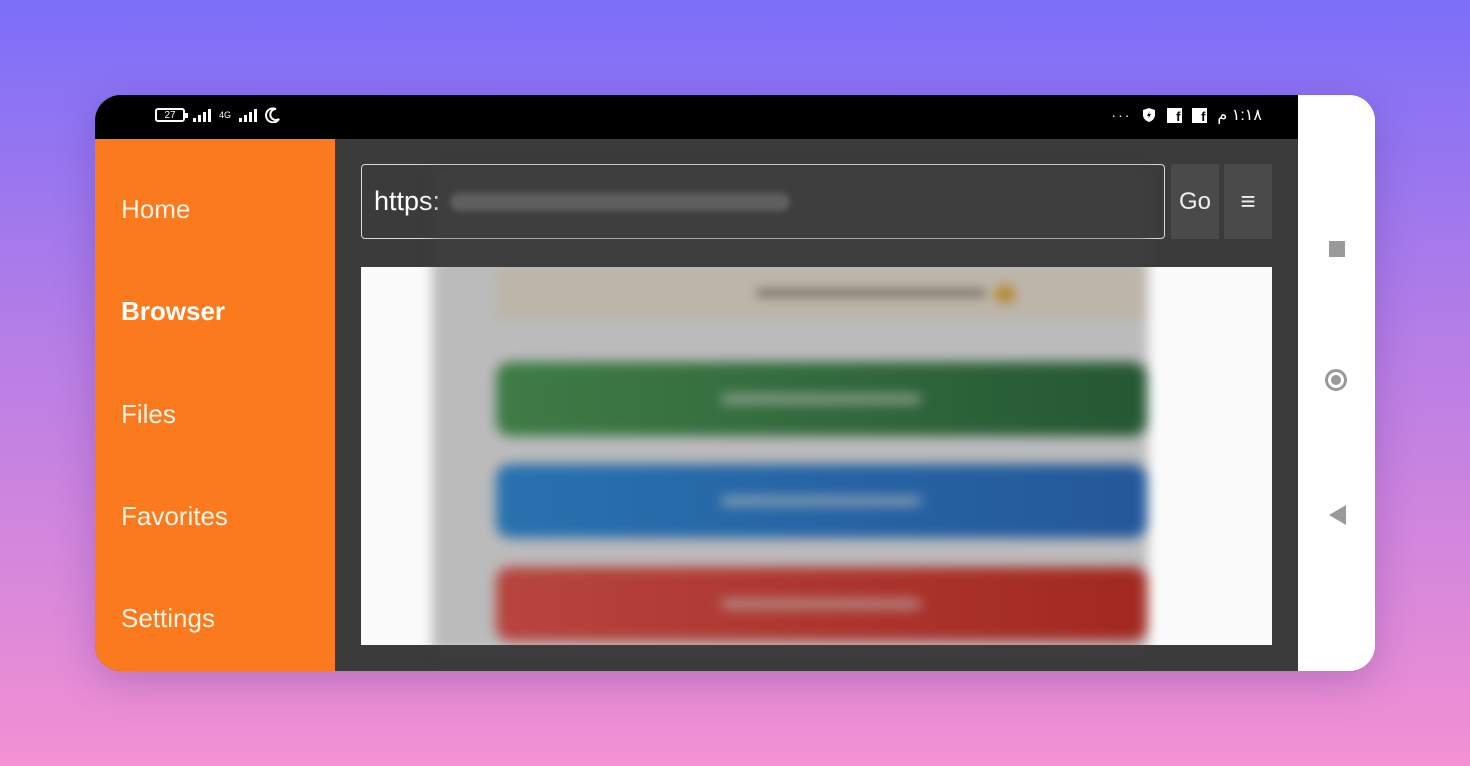  I want to click on sidebar: Home Browser Files Favorites Settings, so click(215, 405).